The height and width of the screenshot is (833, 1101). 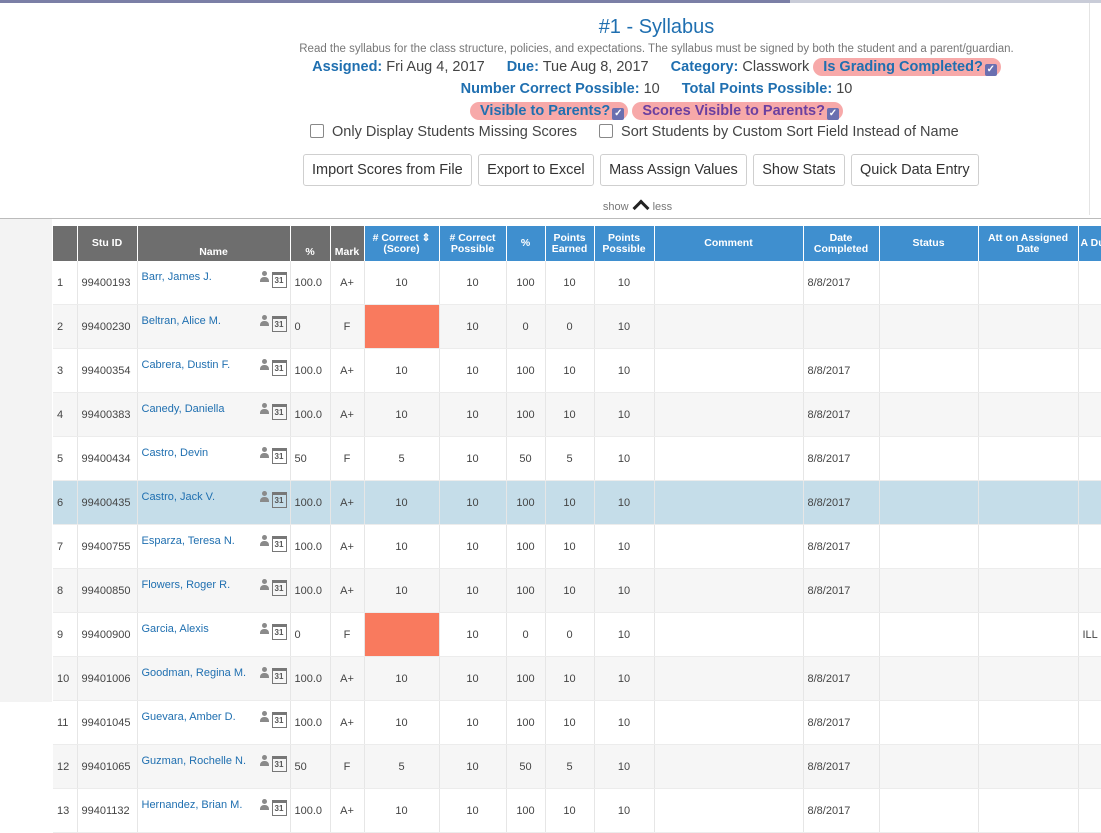 I want to click on custom-sort-checkbox, so click(x=606, y=131).